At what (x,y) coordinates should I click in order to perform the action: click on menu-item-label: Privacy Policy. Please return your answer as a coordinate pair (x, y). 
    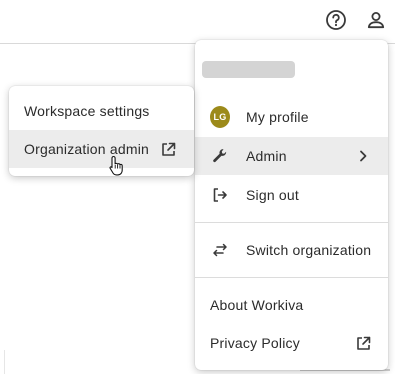
    Looking at the image, I should click on (255, 343).